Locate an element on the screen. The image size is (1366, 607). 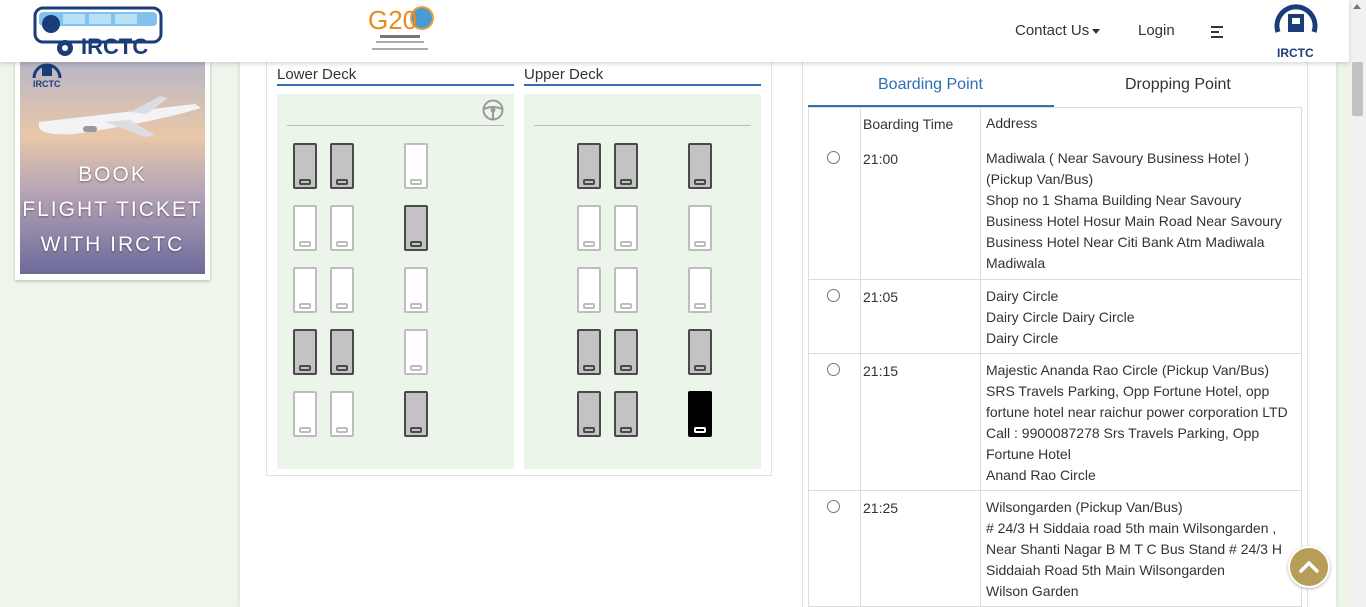
contact-us-dropdown: Contact Us is located at coordinates (1058, 30).